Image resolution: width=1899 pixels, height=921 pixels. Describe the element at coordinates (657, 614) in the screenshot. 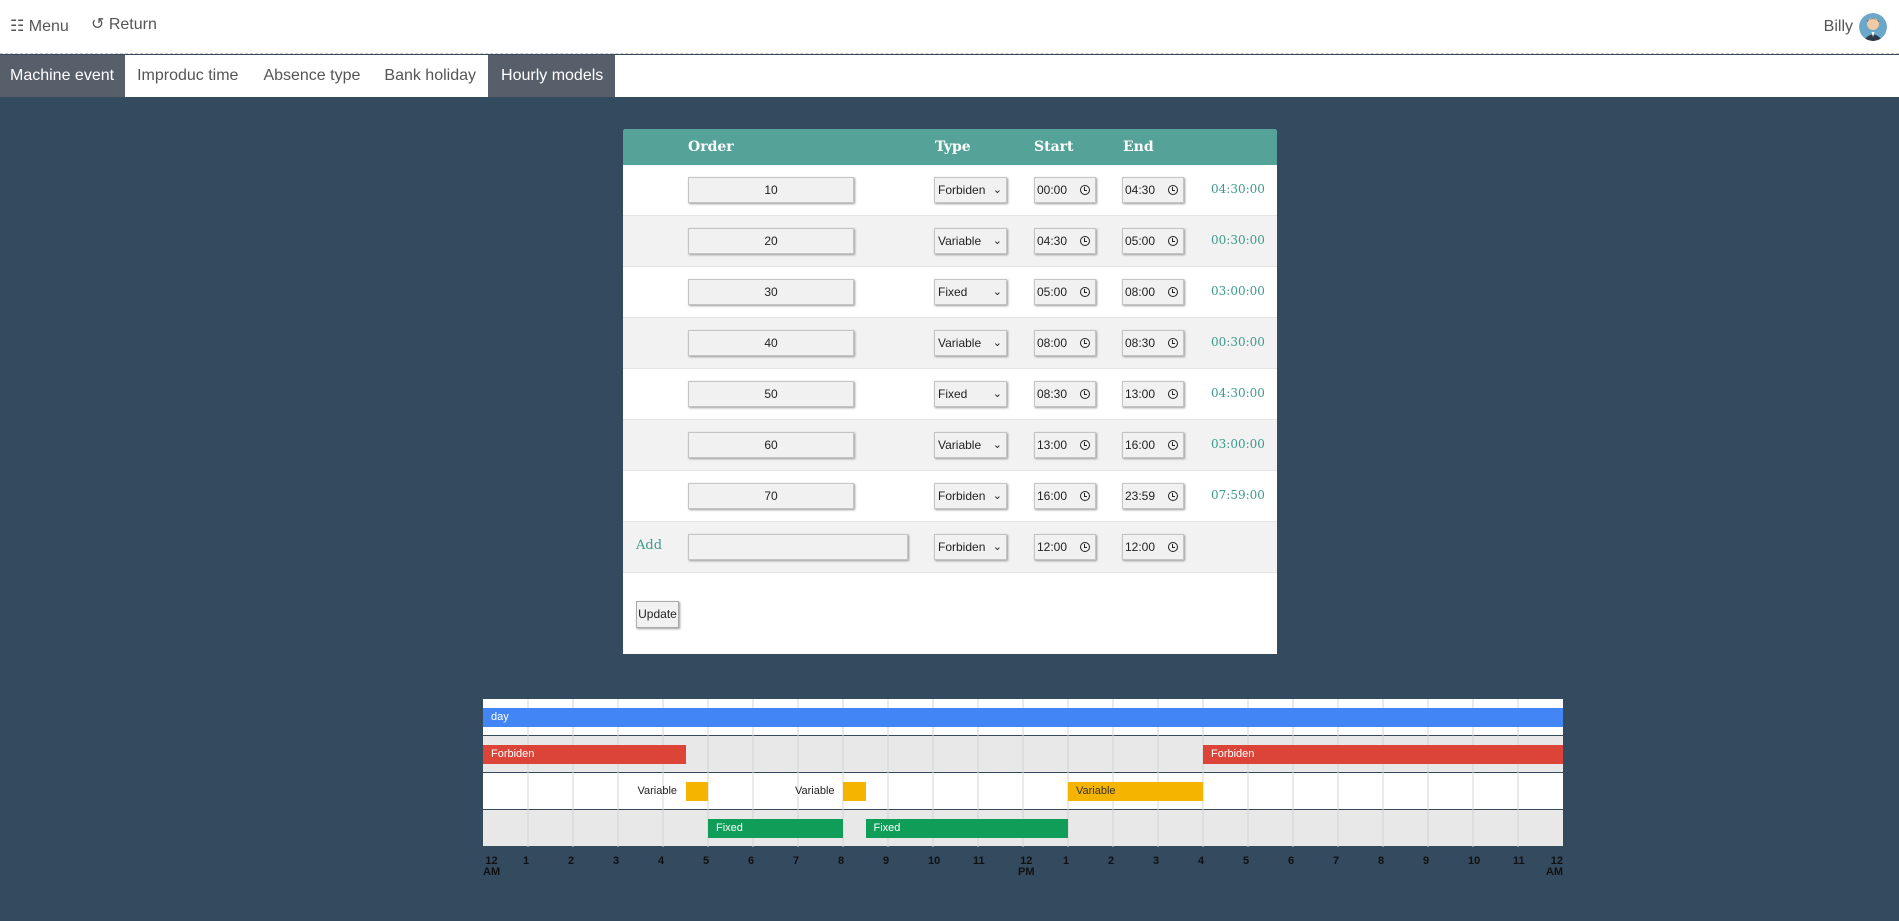

I see `update-button: Update` at that location.